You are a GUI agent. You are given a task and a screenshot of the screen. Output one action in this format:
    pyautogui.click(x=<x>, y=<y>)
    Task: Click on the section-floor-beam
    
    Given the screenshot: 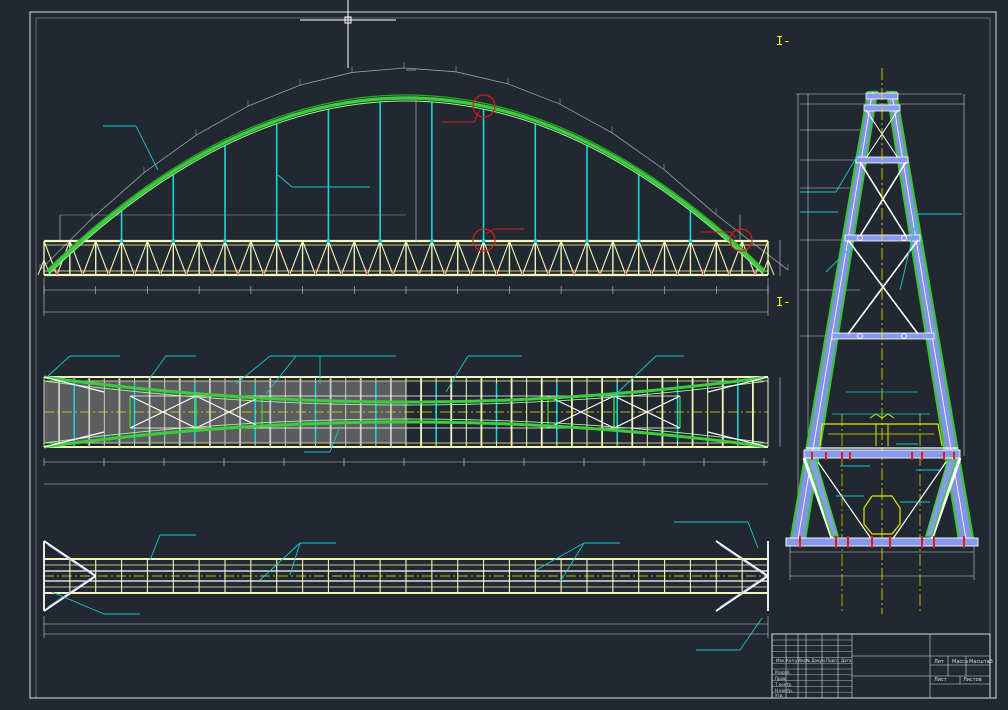 What is the action you would take?
    pyautogui.click(x=882, y=454)
    